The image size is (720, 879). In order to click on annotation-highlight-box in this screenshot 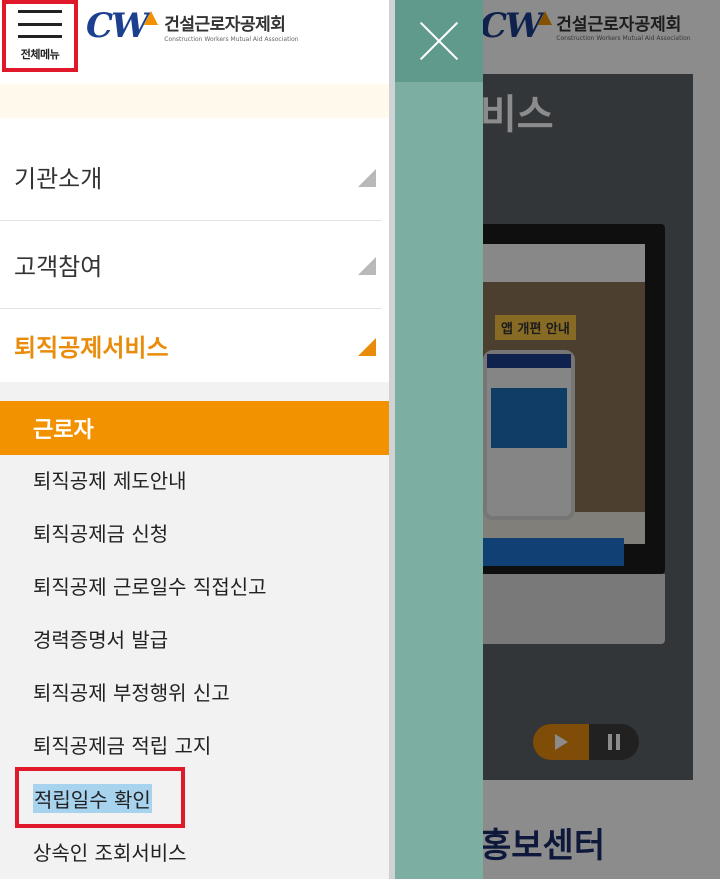, I will do `click(100, 797)`.